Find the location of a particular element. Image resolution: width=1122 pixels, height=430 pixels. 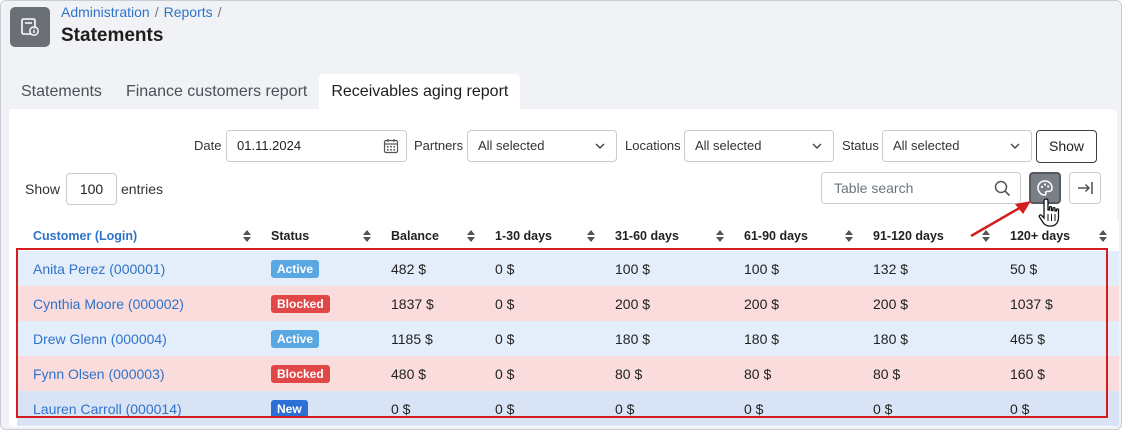

locations-select-value: All selected is located at coordinates (728, 145).